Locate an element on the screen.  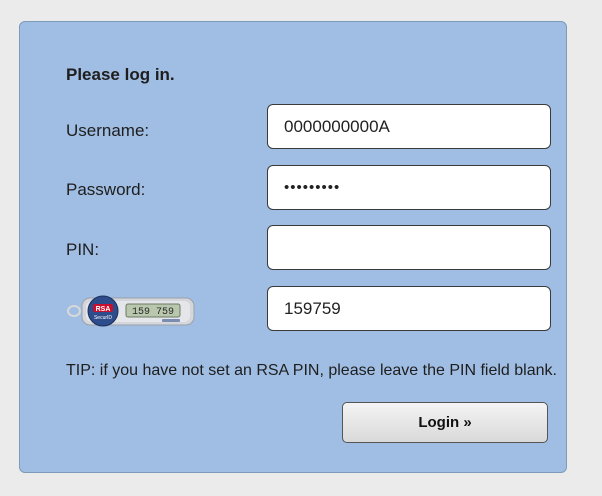
password-input is located at coordinates (409, 187).